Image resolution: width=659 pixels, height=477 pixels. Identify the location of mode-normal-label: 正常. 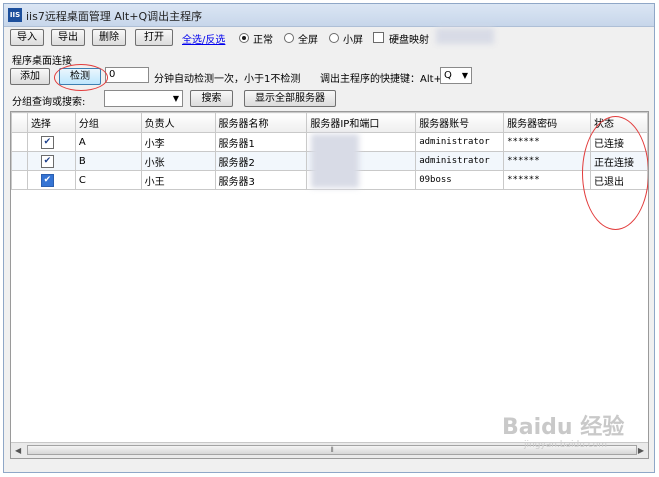
(263, 40).